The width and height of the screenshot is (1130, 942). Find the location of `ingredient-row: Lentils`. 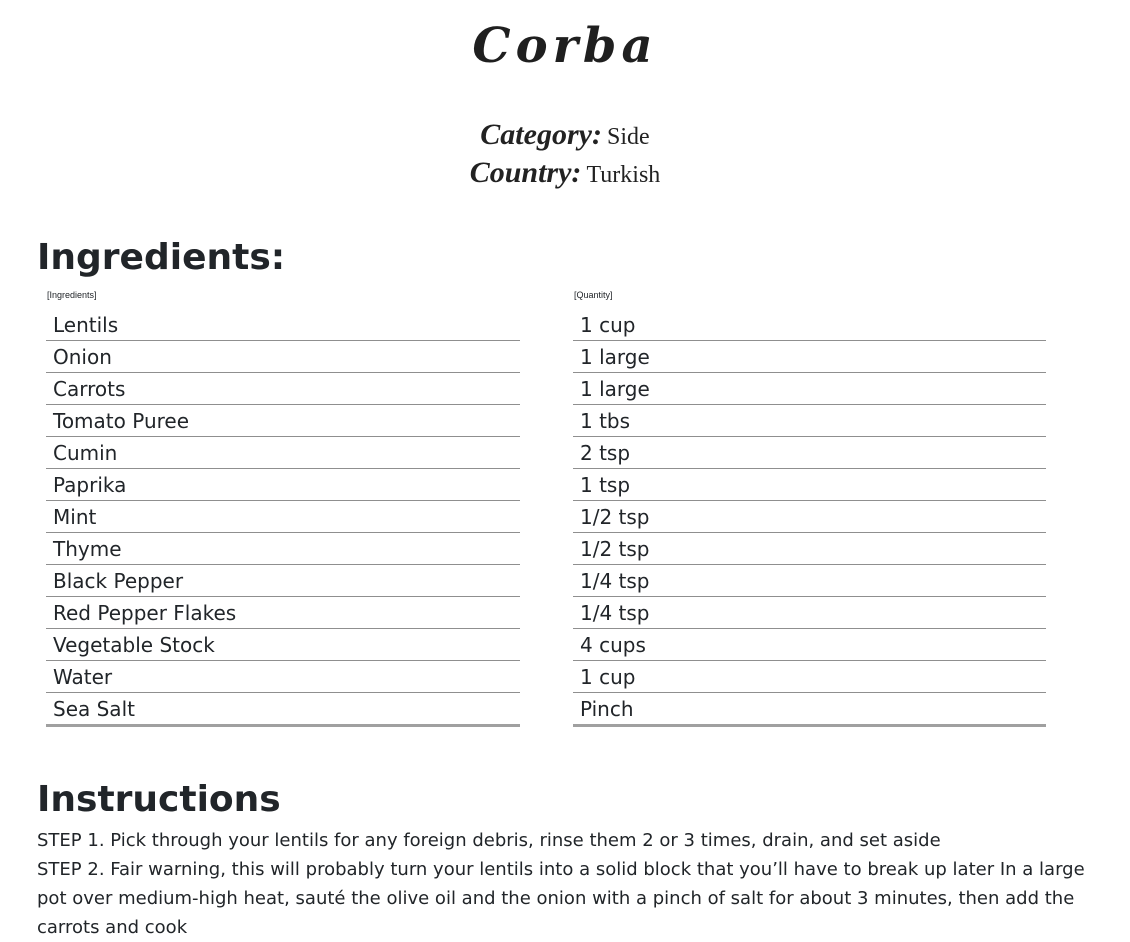

ingredient-row: Lentils is located at coordinates (283, 325).